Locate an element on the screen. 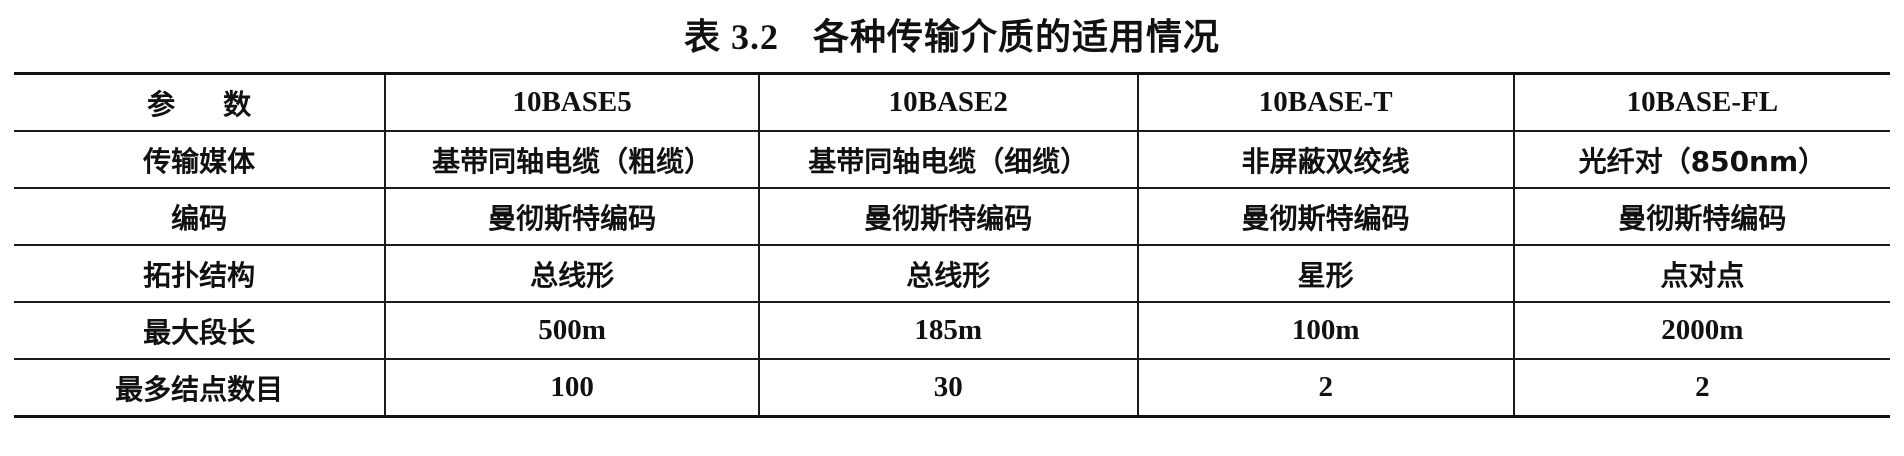 Image resolution: width=1904 pixels, height=456 pixels. table-row-max-segment: 最大段长 500m 185m 100m 2000m is located at coordinates (952, 330).